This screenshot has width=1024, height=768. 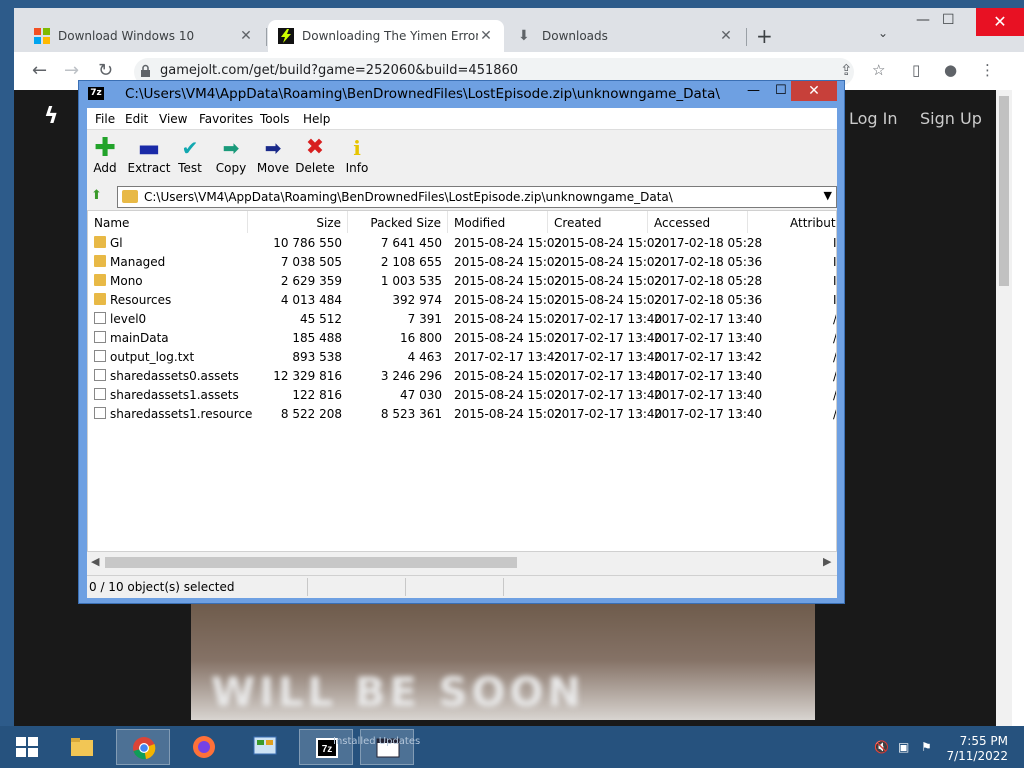 What do you see at coordinates (827, 561) in the screenshot?
I see `scroll-right-icon: ▶` at bounding box center [827, 561].